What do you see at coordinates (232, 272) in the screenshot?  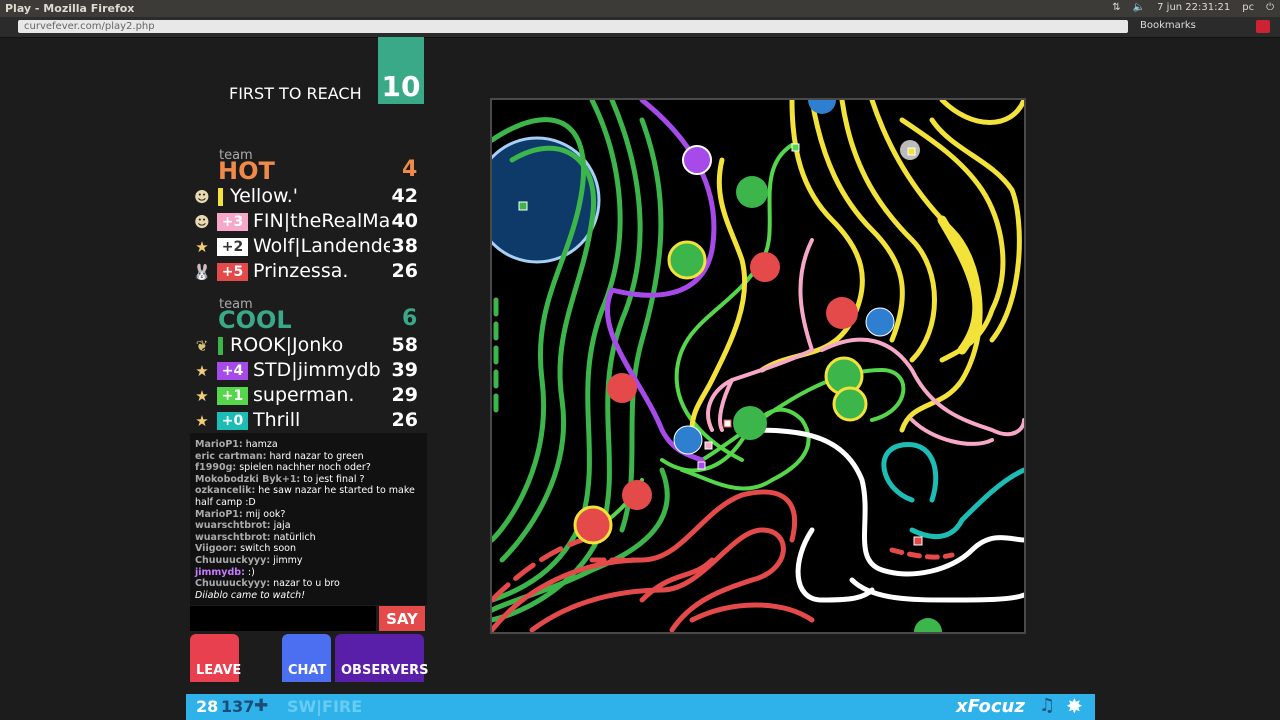 I see `bonus-badge: +5` at bounding box center [232, 272].